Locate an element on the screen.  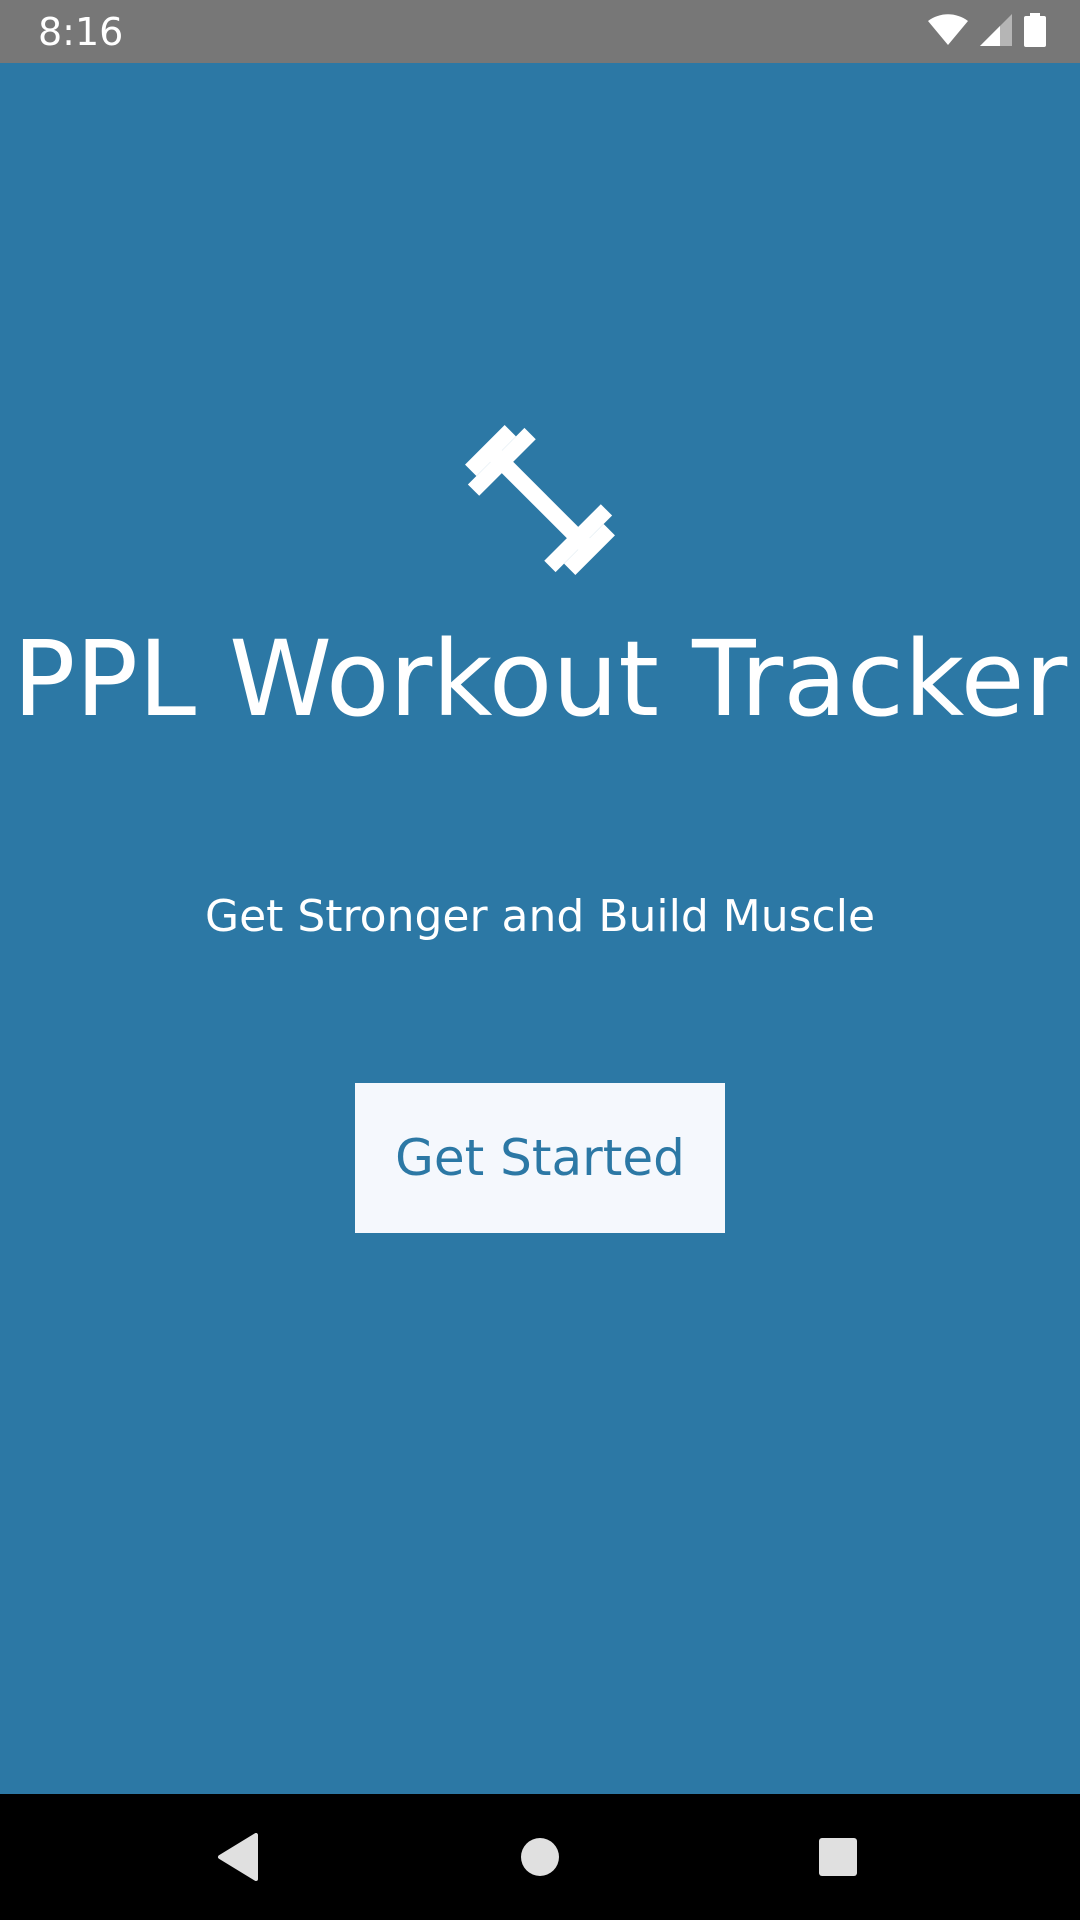
back-icon is located at coordinates (238, 1857).